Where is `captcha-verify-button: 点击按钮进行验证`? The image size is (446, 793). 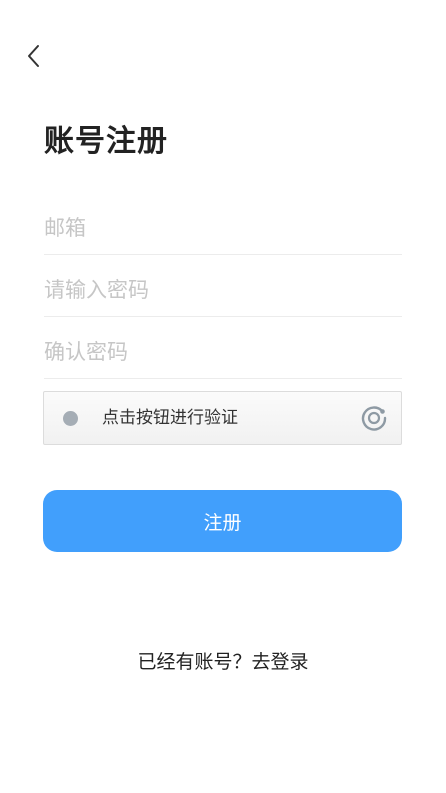
captcha-verify-button: 点击按钮进行验证 is located at coordinates (222, 418).